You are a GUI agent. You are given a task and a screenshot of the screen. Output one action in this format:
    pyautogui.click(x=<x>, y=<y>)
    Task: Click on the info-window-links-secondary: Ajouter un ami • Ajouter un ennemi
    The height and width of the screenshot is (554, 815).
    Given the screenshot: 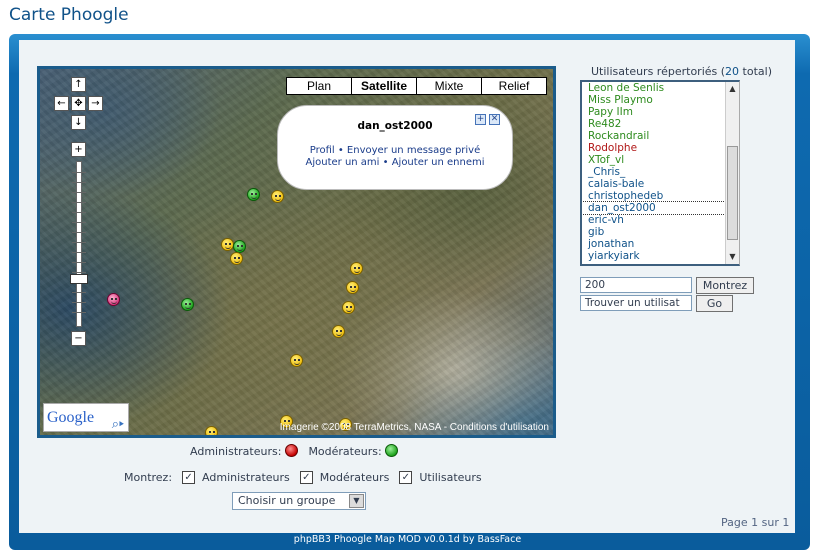 What is the action you would take?
    pyautogui.click(x=395, y=163)
    